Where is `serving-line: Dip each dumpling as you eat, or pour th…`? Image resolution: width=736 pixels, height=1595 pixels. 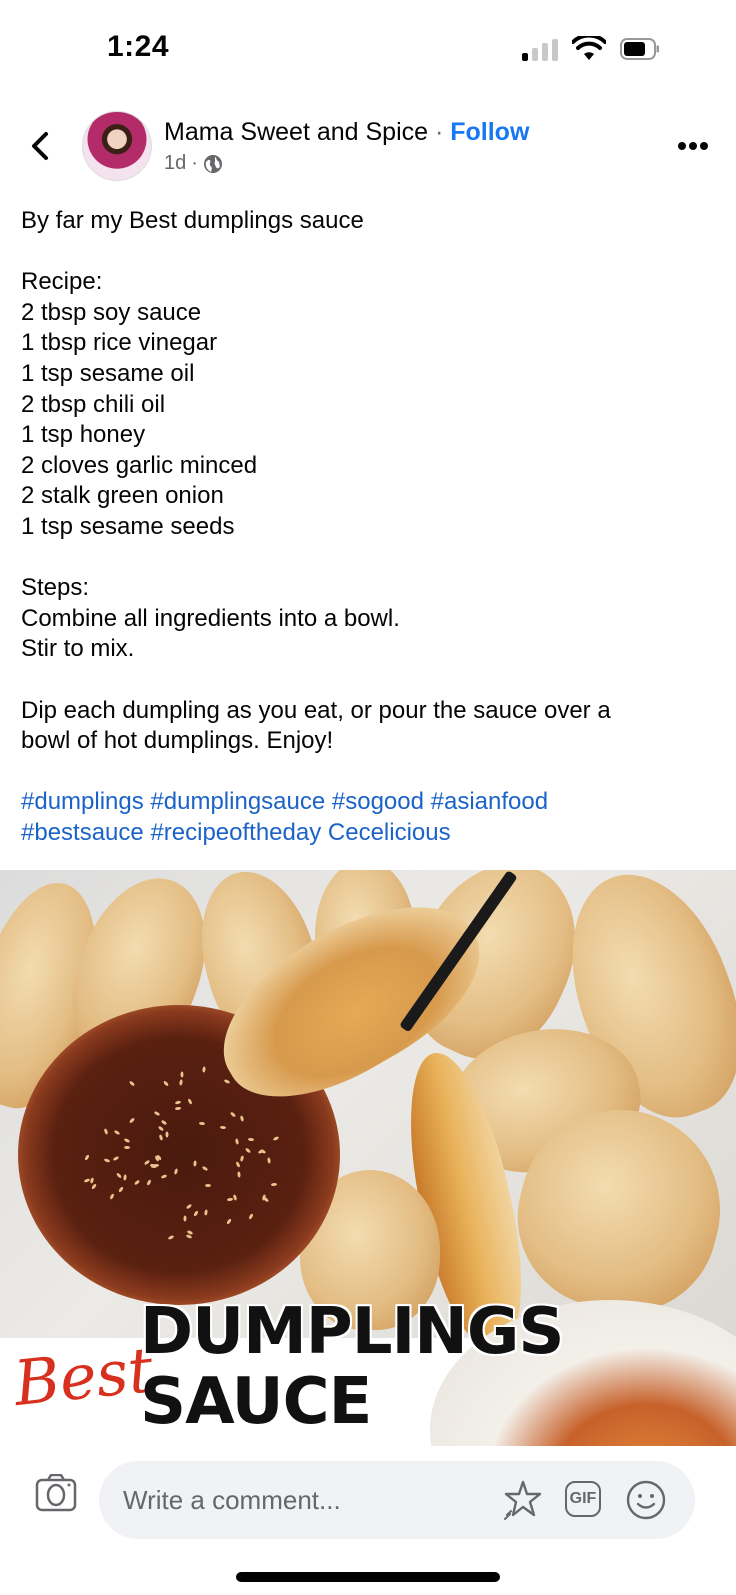 serving-line: Dip each dumpling as you eat, or pour th… is located at coordinates (316, 710).